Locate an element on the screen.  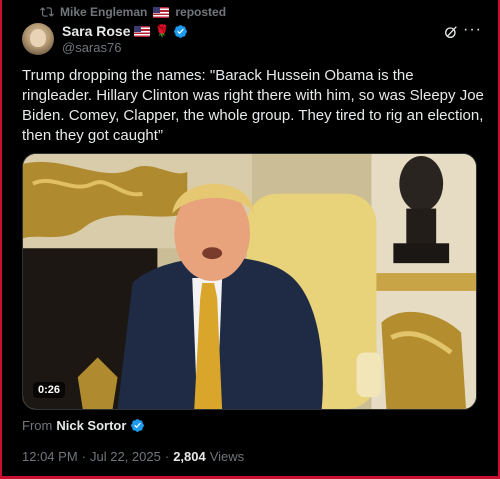
source-attribution: From Nick Sortor is located at coordinates (83, 425).